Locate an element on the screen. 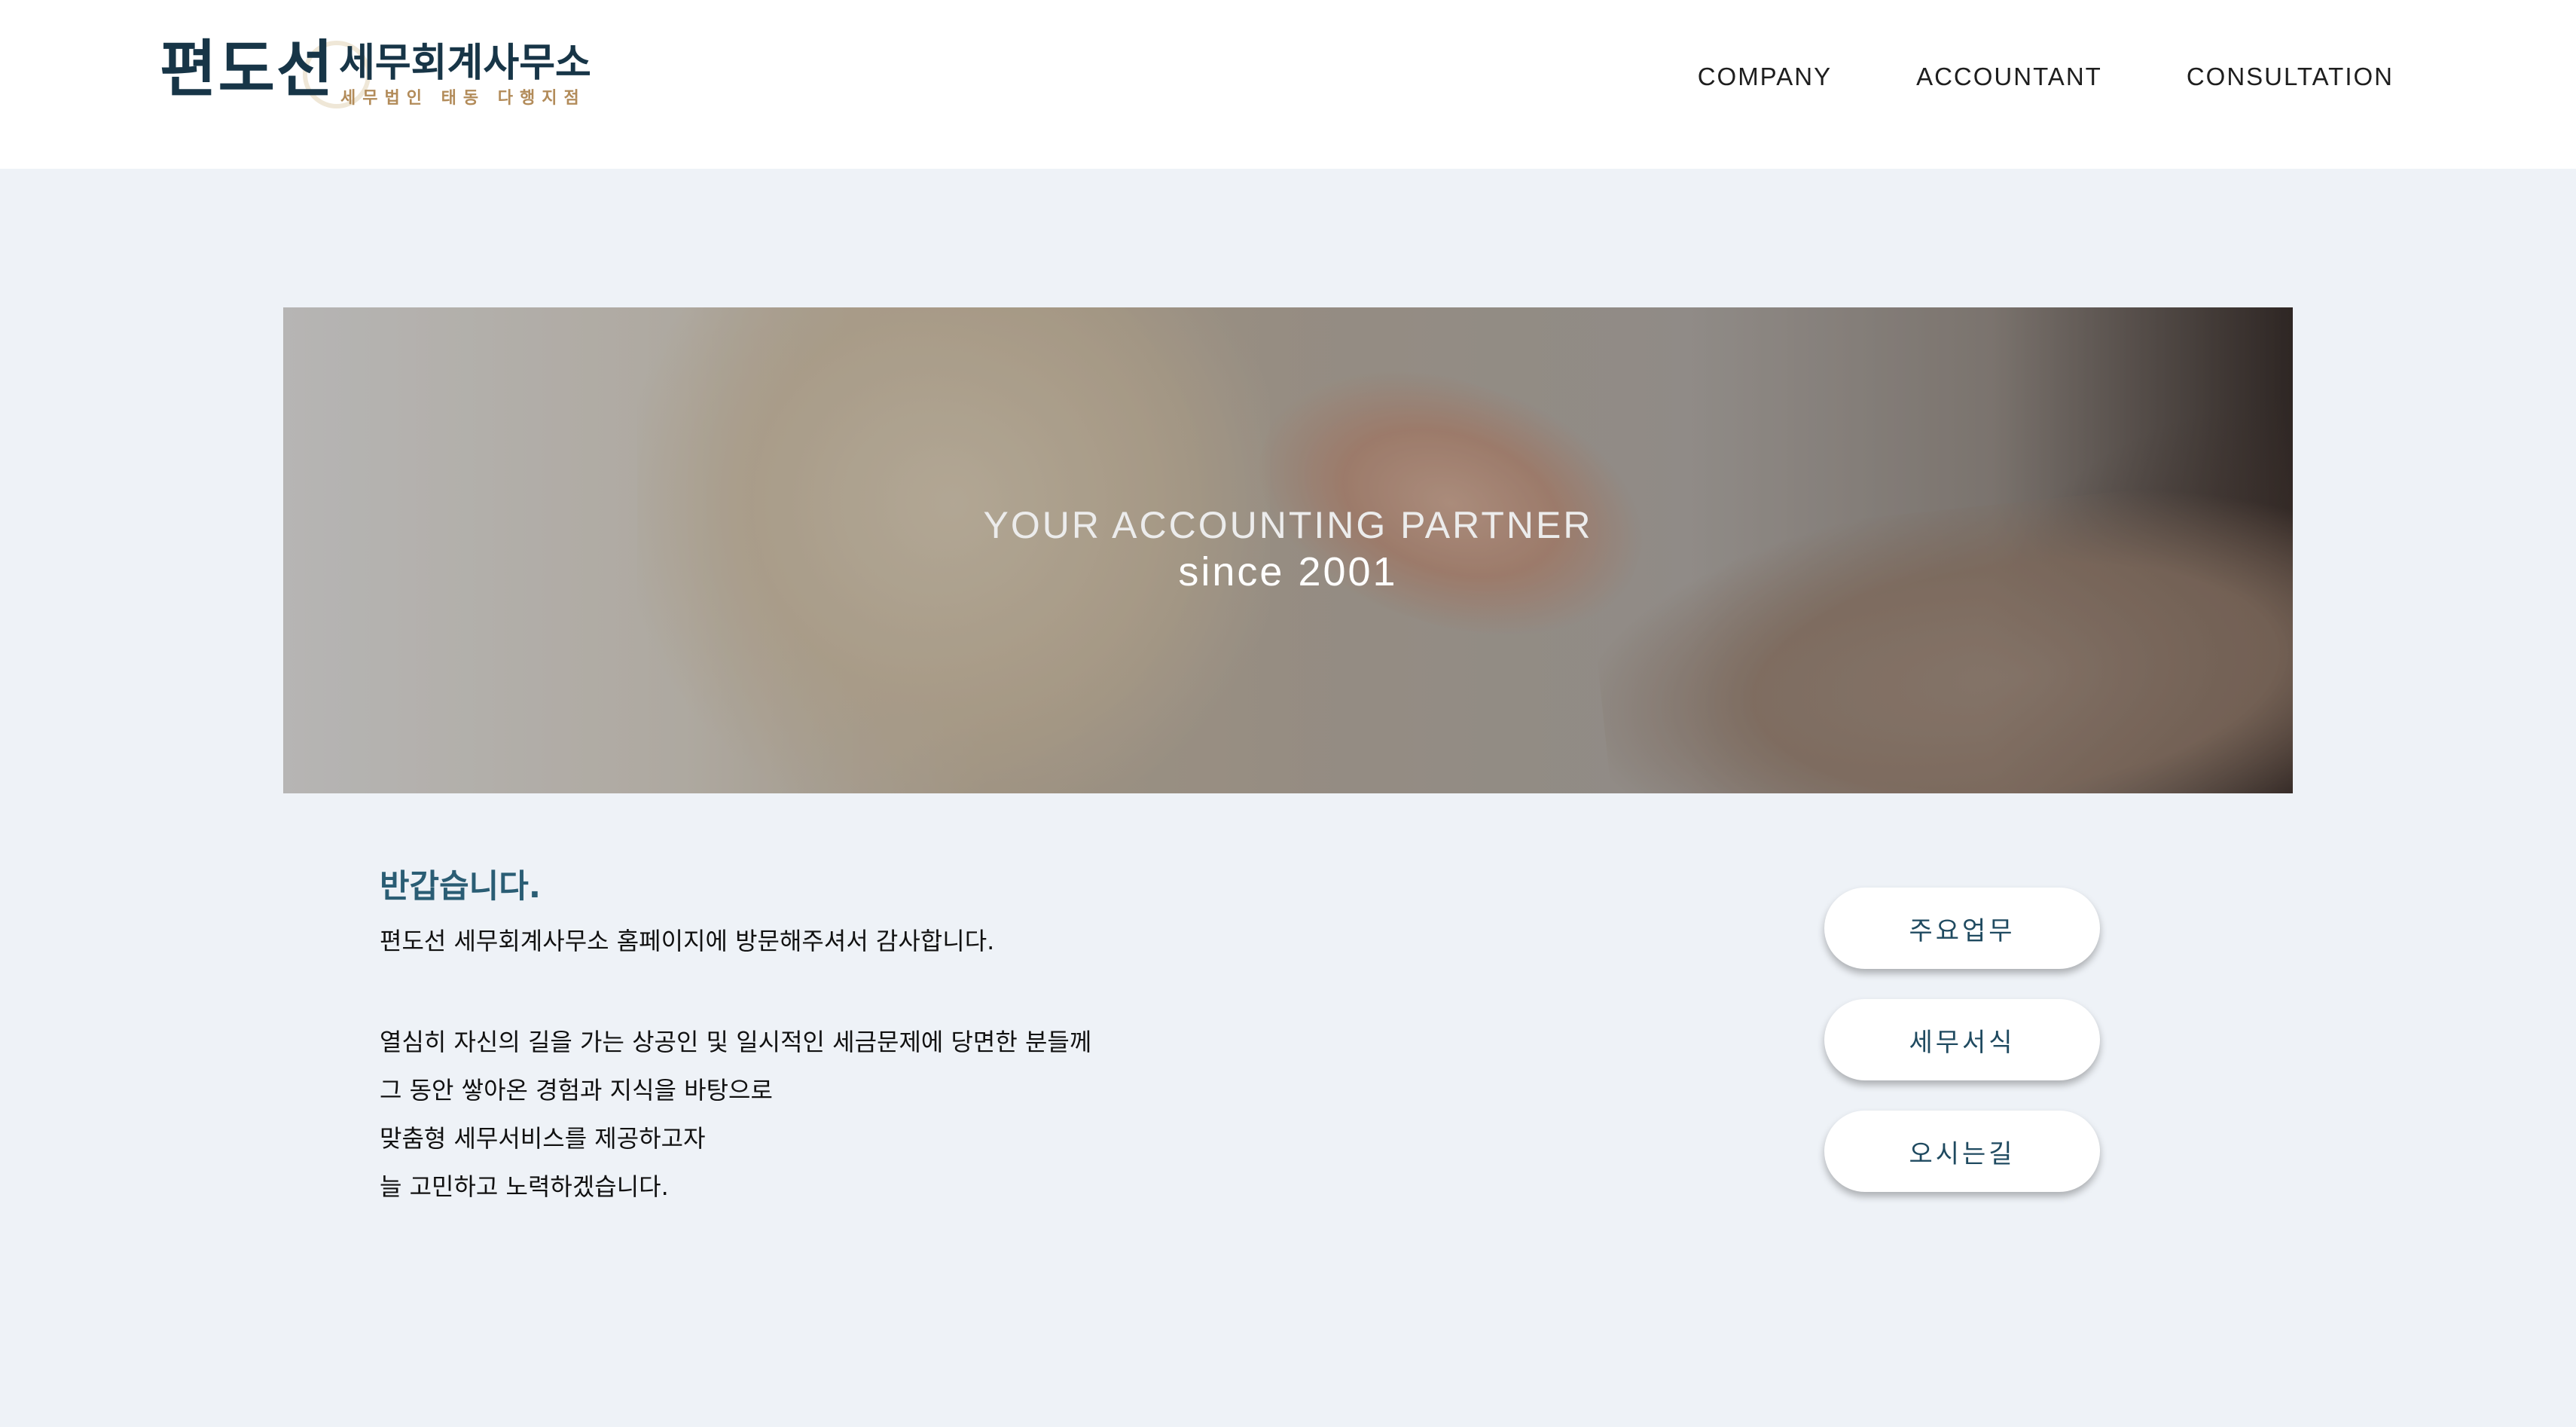 The height and width of the screenshot is (1427, 2576). welcome-line: 그 동안 쌓아온 경험과 지식을 바탕으로 is located at coordinates (577, 1090).